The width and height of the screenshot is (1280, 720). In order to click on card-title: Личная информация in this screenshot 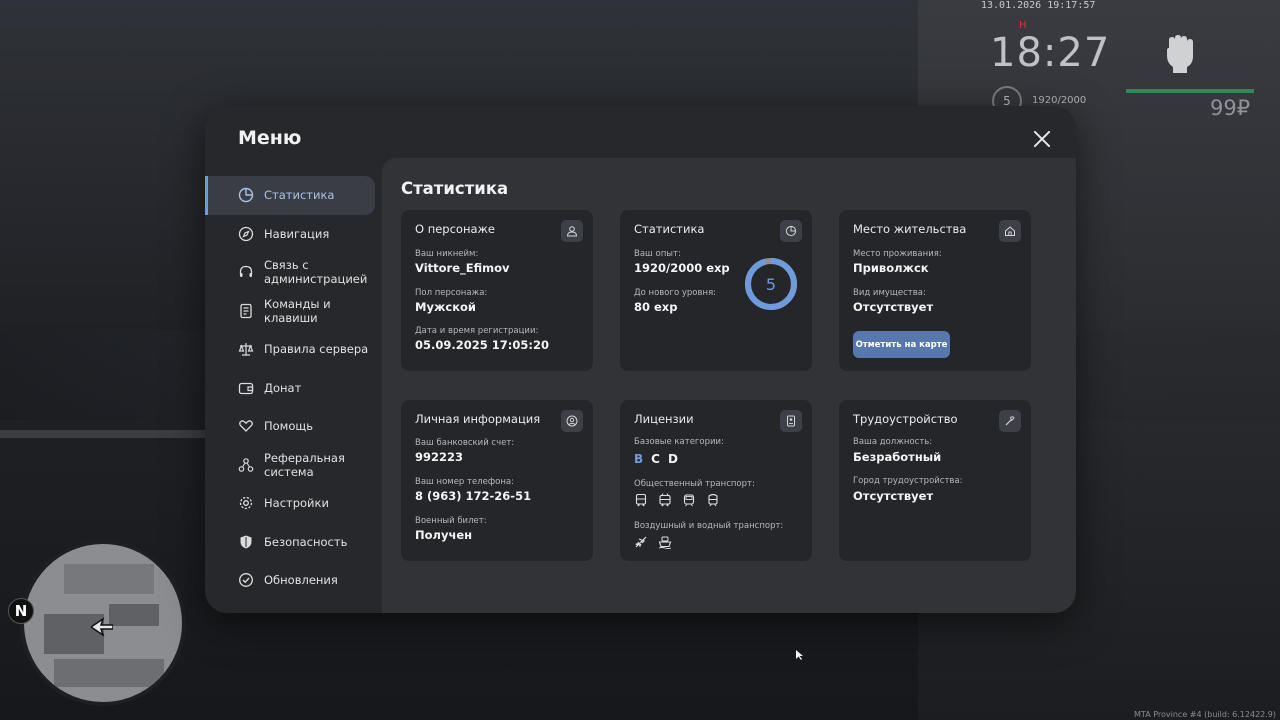, I will do `click(478, 419)`.